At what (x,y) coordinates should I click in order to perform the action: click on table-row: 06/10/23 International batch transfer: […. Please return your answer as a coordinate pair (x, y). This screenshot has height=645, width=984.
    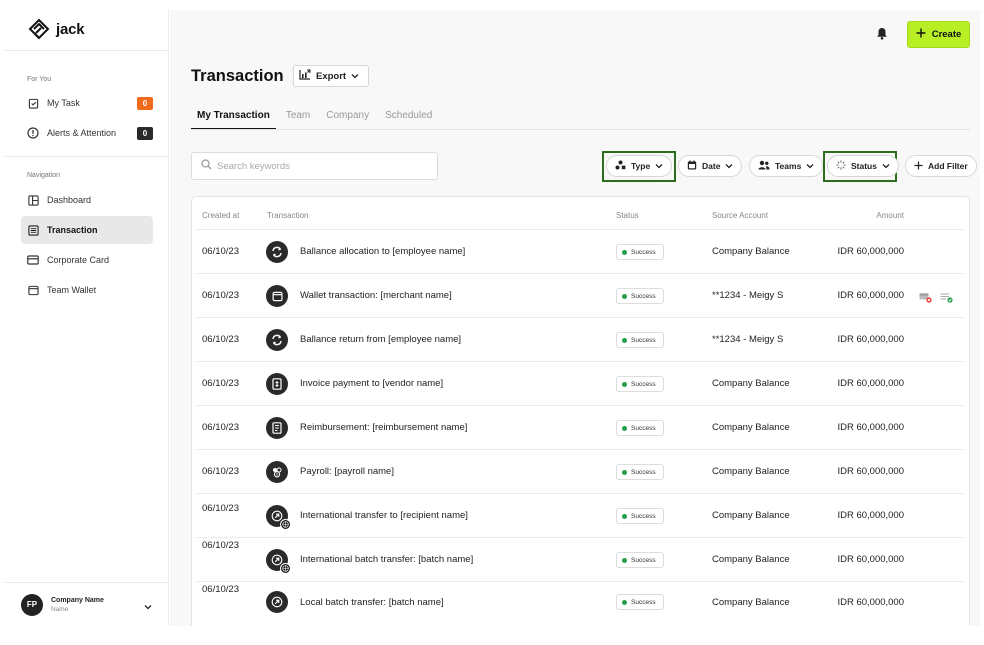
    Looking at the image, I should click on (580, 560).